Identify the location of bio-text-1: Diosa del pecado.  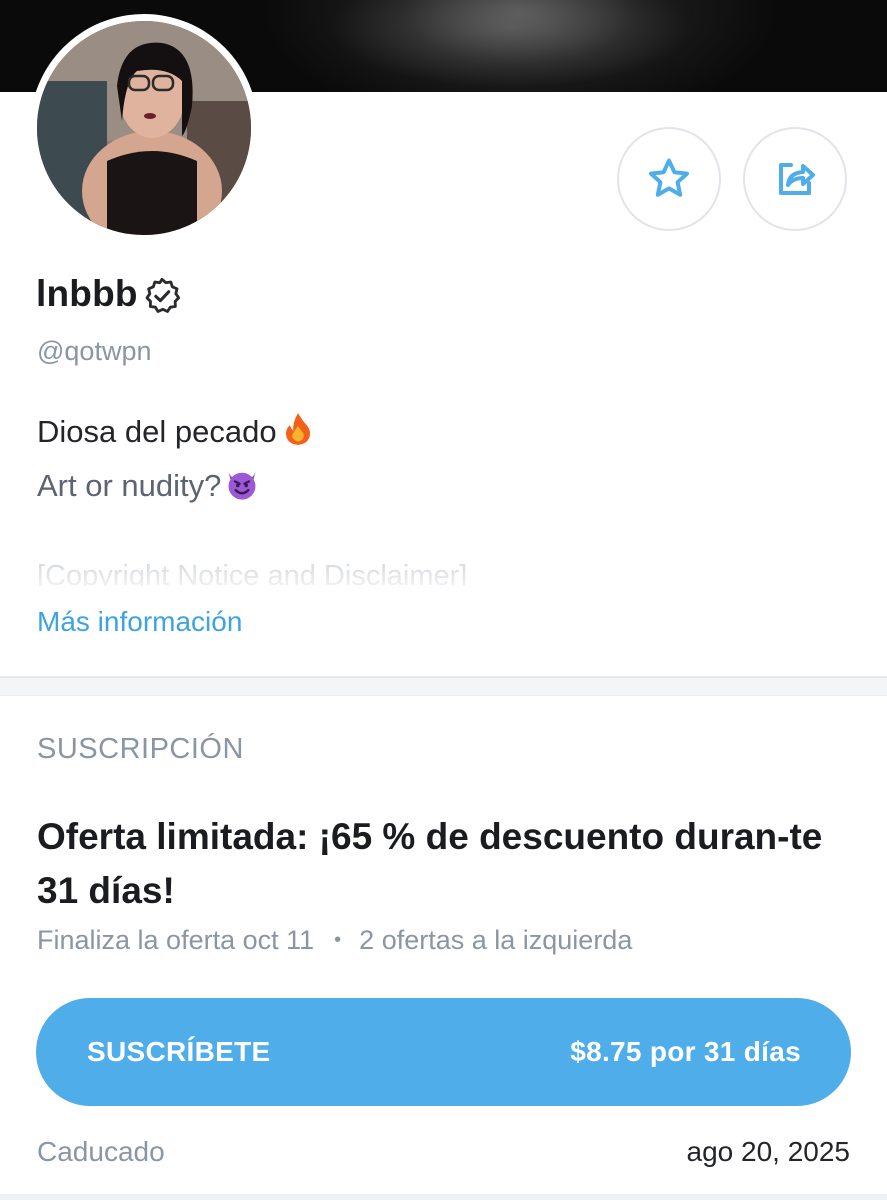
(157, 431).